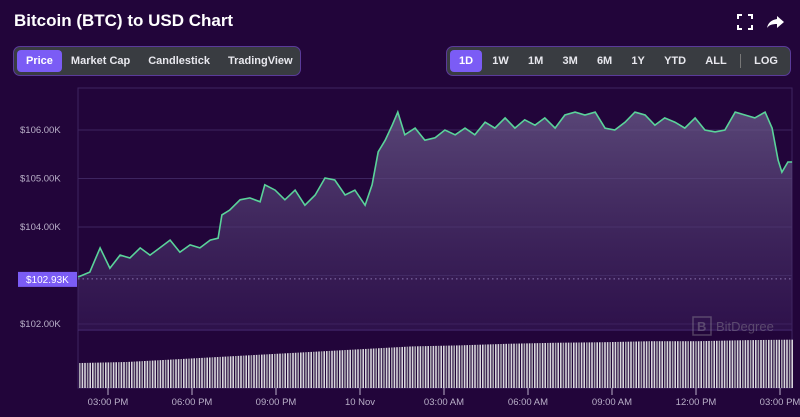 The width and height of the screenshot is (800, 417). What do you see at coordinates (466, 61) in the screenshot?
I see `range-1d: 1D` at bounding box center [466, 61].